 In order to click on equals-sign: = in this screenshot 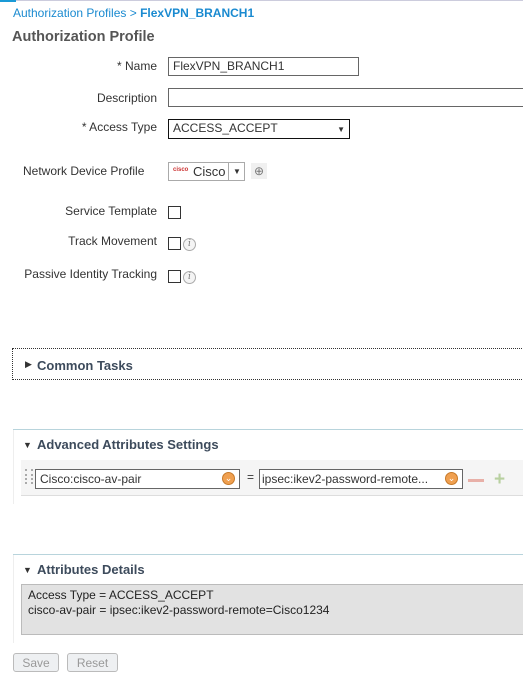, I will do `click(251, 477)`.